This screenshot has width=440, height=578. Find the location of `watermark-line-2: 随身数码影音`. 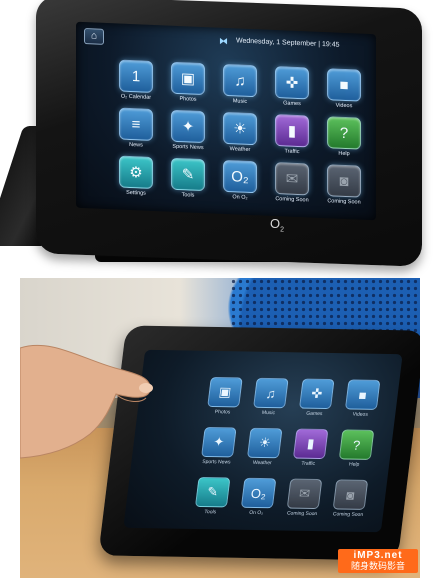

watermark-line-2: 随身数码影音 is located at coordinates (377, 566).